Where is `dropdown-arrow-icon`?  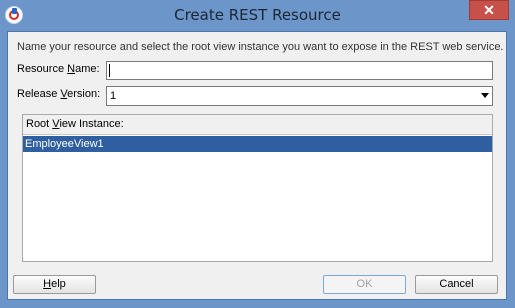
dropdown-arrow-icon is located at coordinates (485, 95).